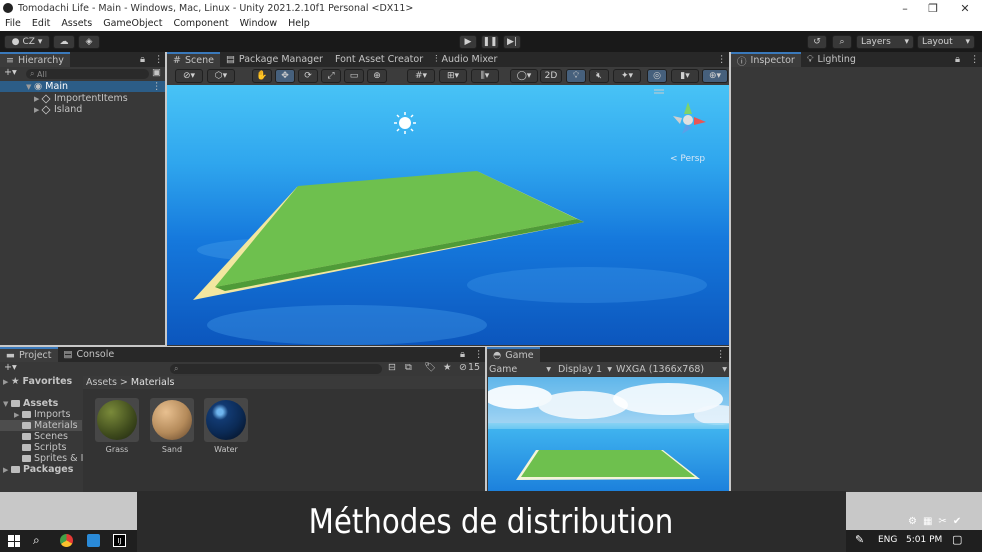 This screenshot has width=982, height=552. I want to click on gizmos-dropdown: ⊕▾, so click(715, 76).